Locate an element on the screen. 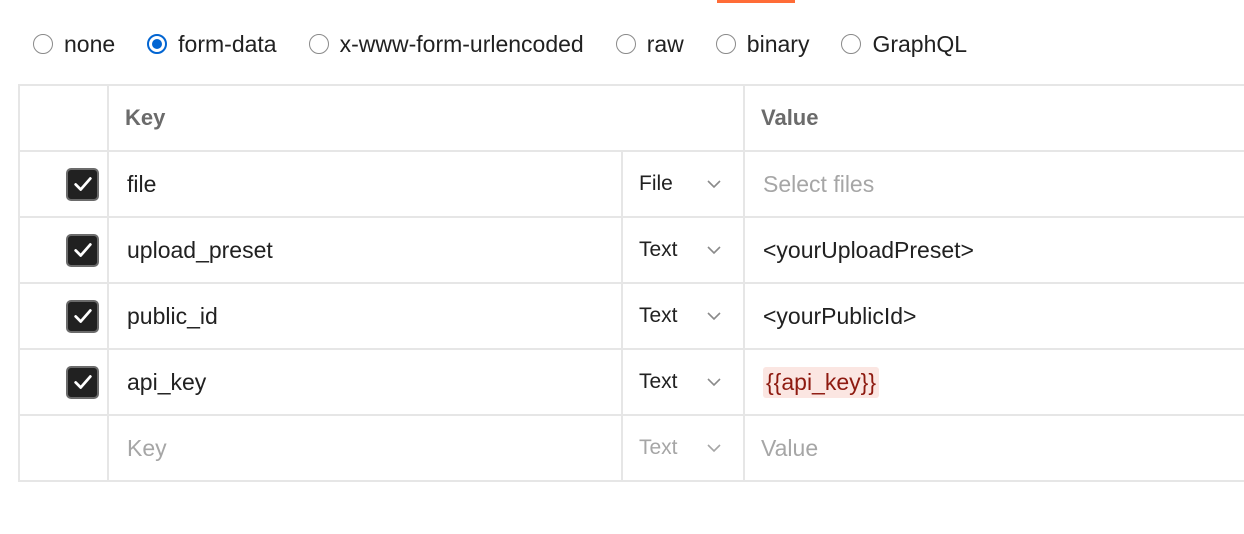  value-text: <yourUploadPreset> is located at coordinates (868, 249).